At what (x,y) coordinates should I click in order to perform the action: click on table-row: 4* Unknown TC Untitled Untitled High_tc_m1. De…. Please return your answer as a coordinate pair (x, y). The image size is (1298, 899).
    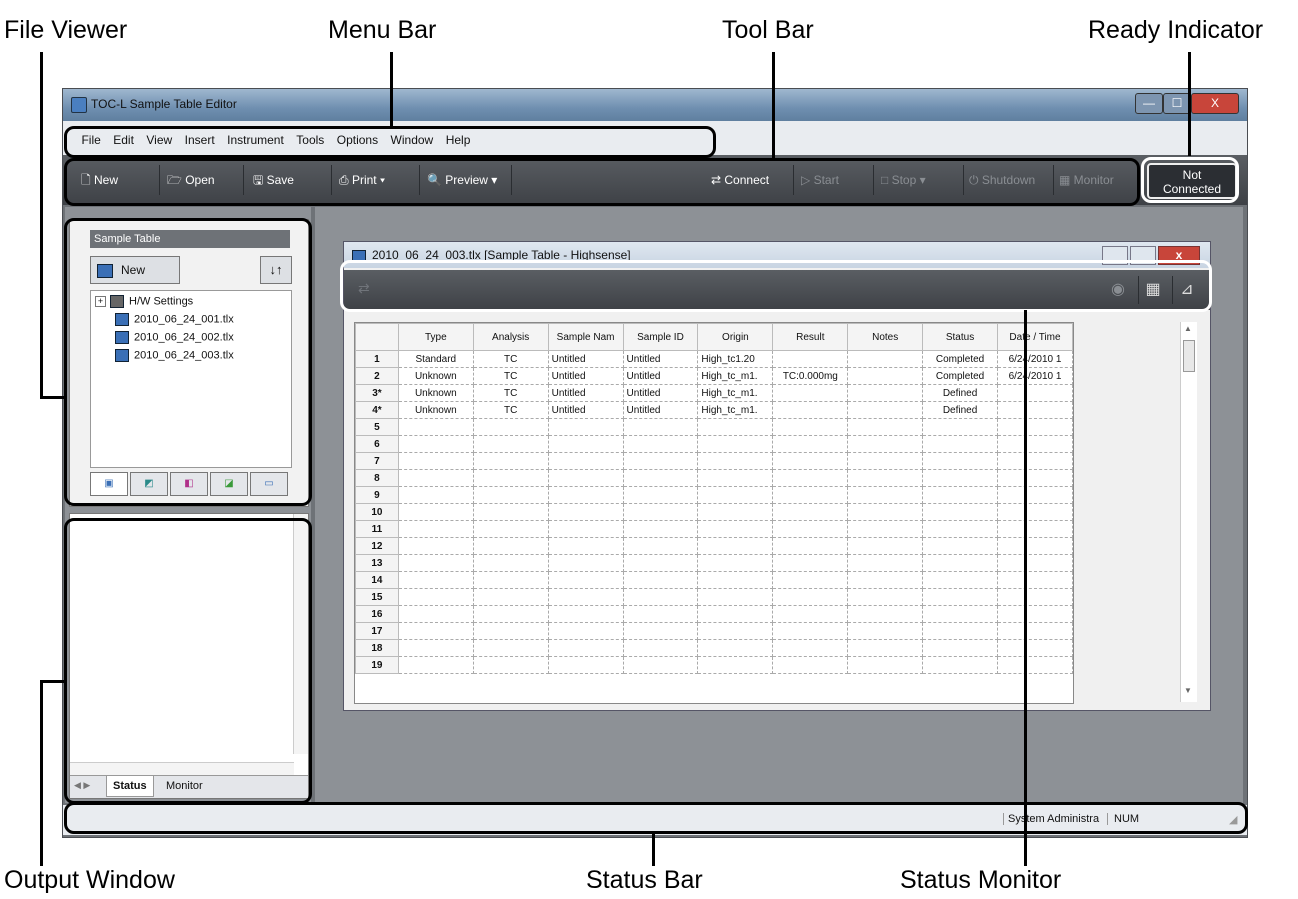
    Looking at the image, I should click on (714, 410).